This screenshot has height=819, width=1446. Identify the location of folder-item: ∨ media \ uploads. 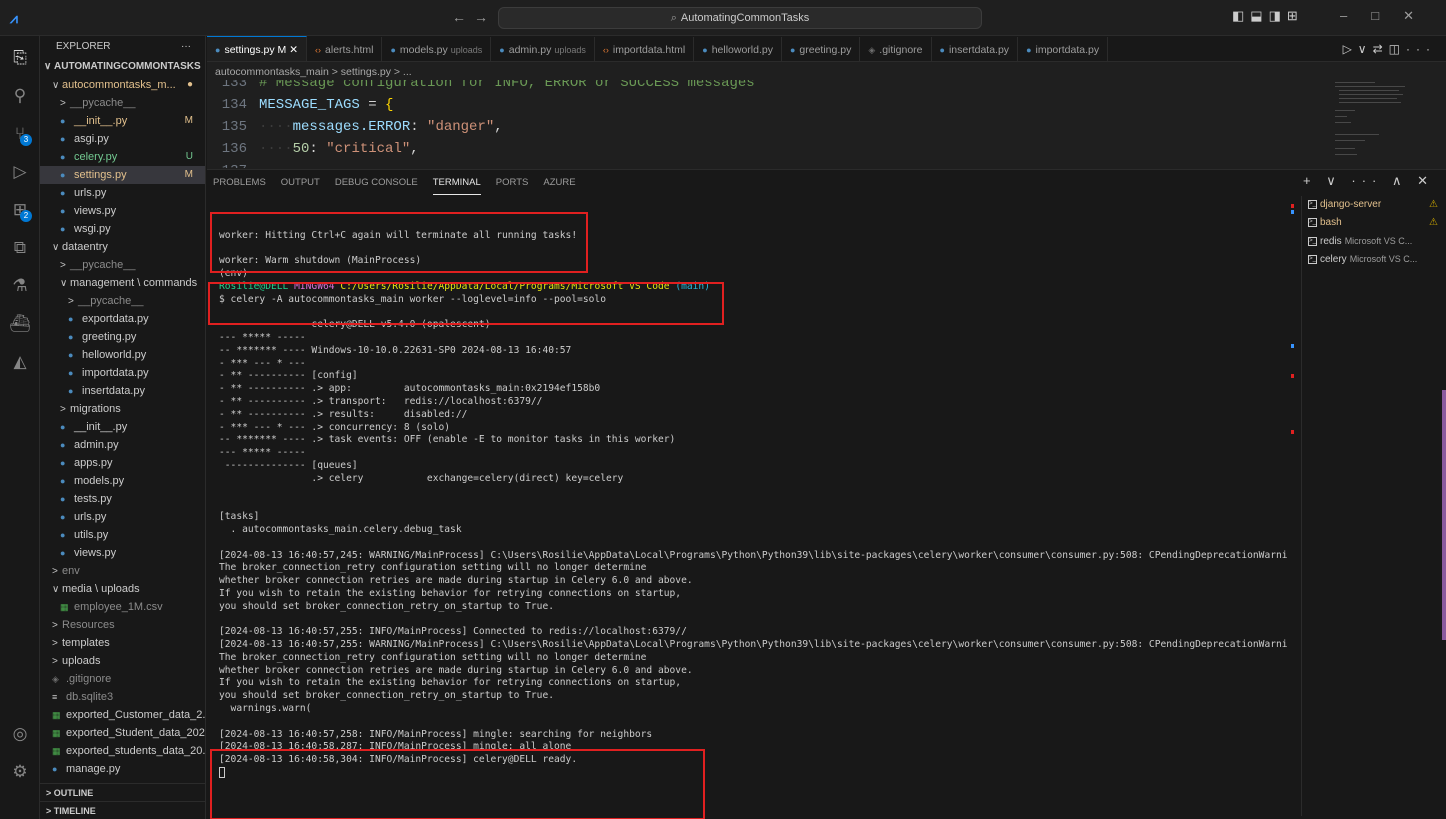
(122, 589).